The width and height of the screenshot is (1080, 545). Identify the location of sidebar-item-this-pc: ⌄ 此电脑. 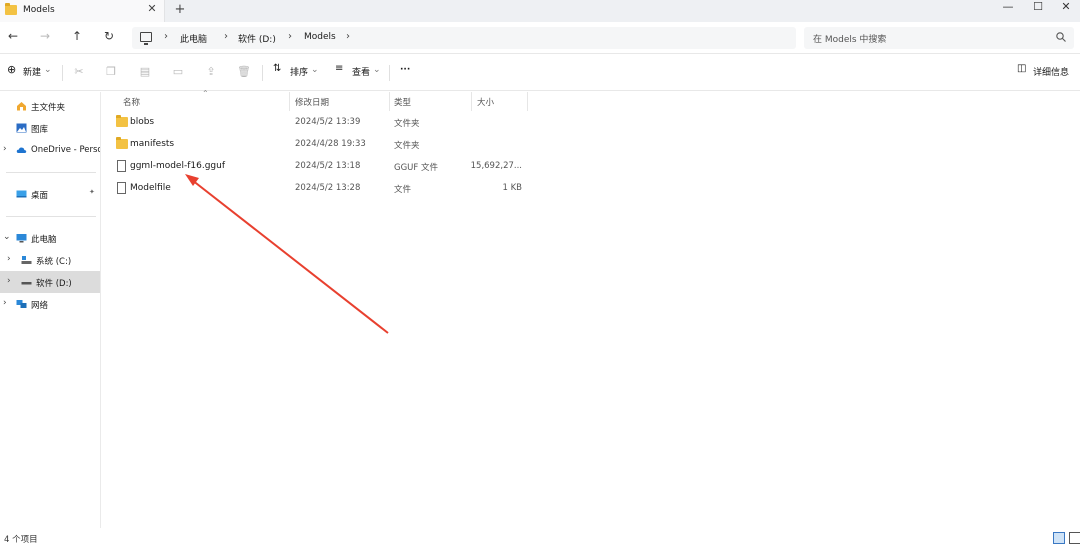
(50, 238).